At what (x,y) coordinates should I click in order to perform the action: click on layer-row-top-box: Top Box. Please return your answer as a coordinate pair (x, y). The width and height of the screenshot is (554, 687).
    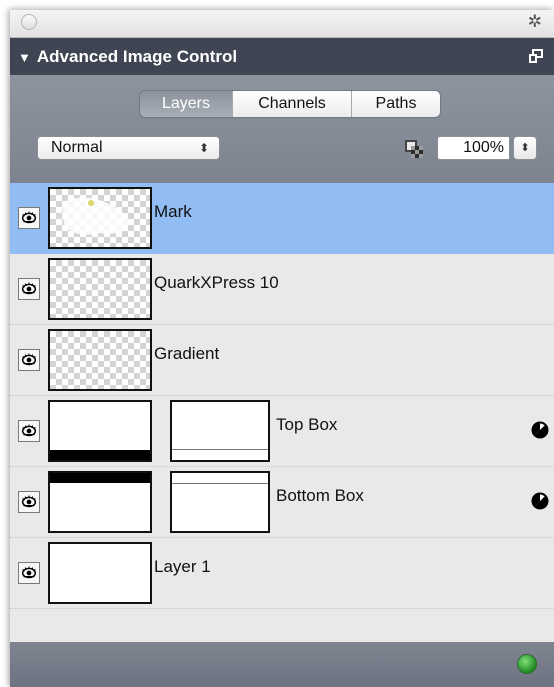
    Looking at the image, I should click on (282, 431).